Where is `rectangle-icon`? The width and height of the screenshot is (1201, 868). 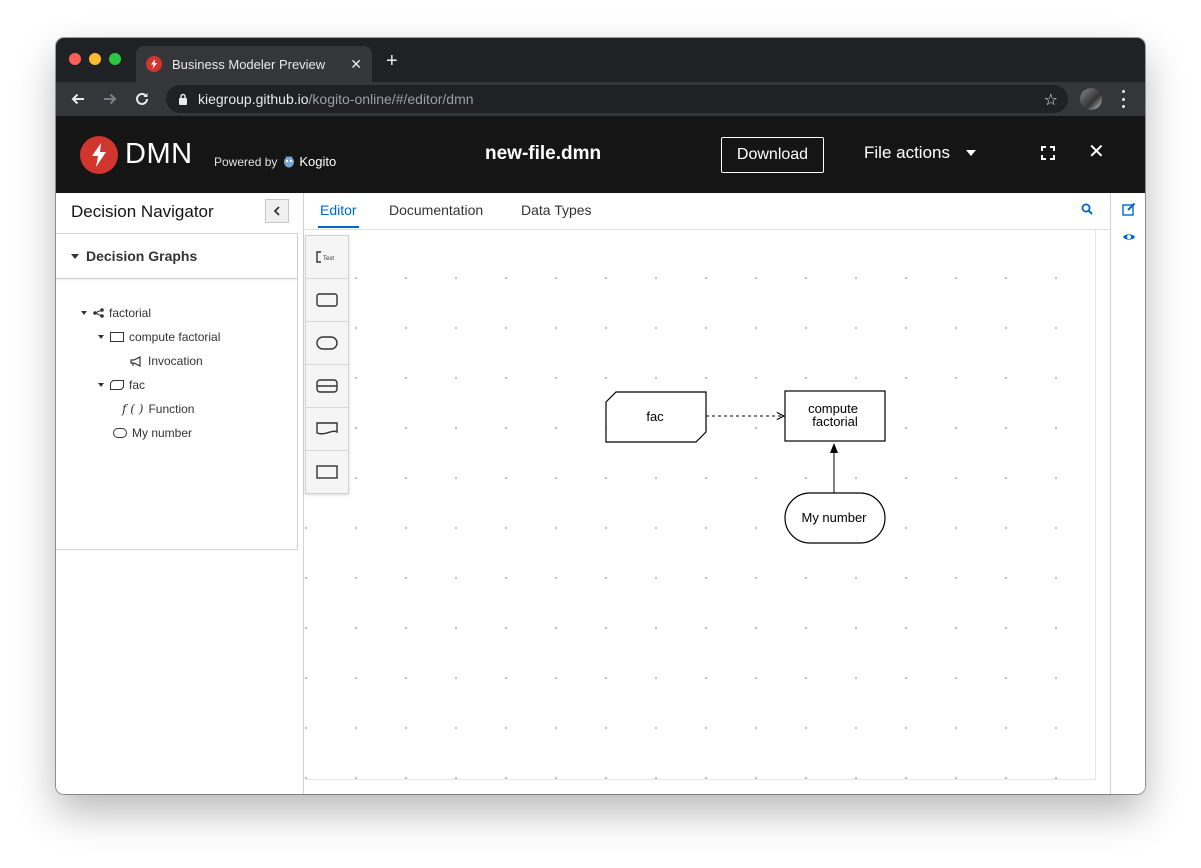
rectangle-icon is located at coordinates (327, 472).